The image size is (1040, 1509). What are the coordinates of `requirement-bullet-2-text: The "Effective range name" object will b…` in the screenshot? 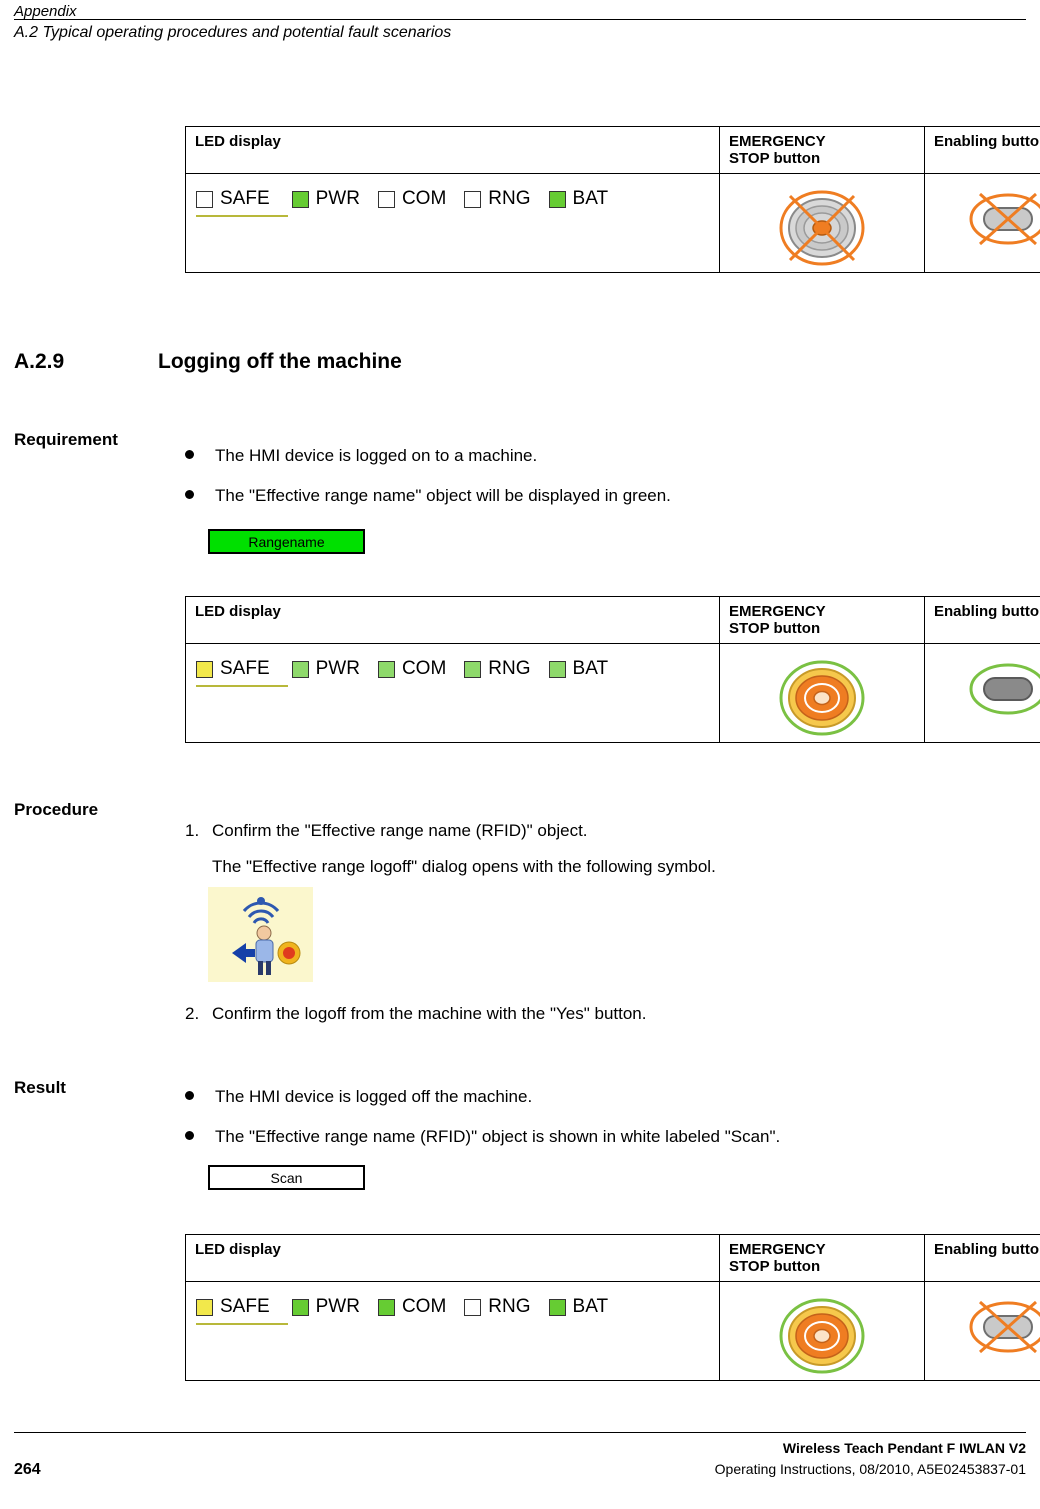 It's located at (443, 495).